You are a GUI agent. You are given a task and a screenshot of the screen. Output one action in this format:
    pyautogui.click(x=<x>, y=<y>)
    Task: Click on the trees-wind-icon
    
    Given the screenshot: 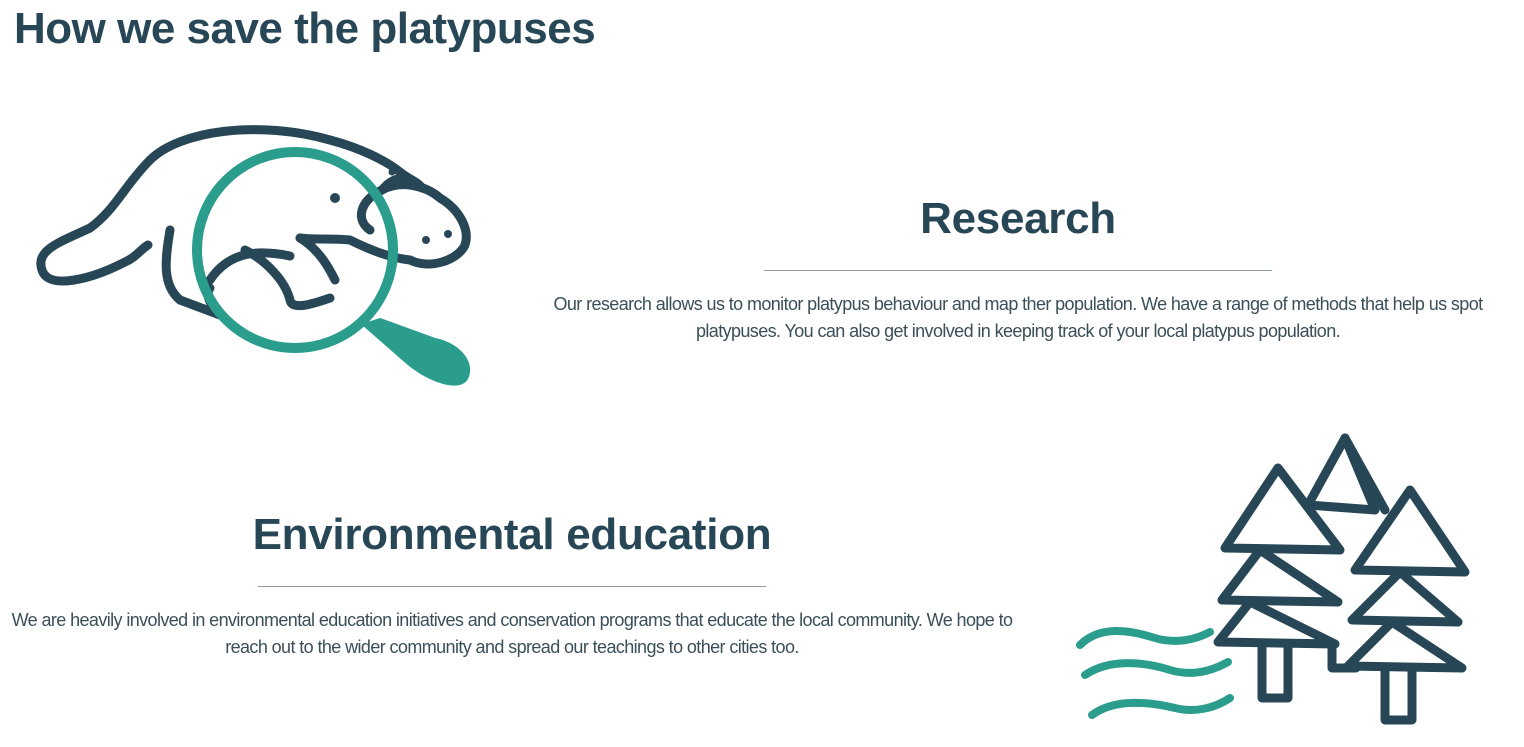 What is the action you would take?
    pyautogui.click(x=1273, y=579)
    